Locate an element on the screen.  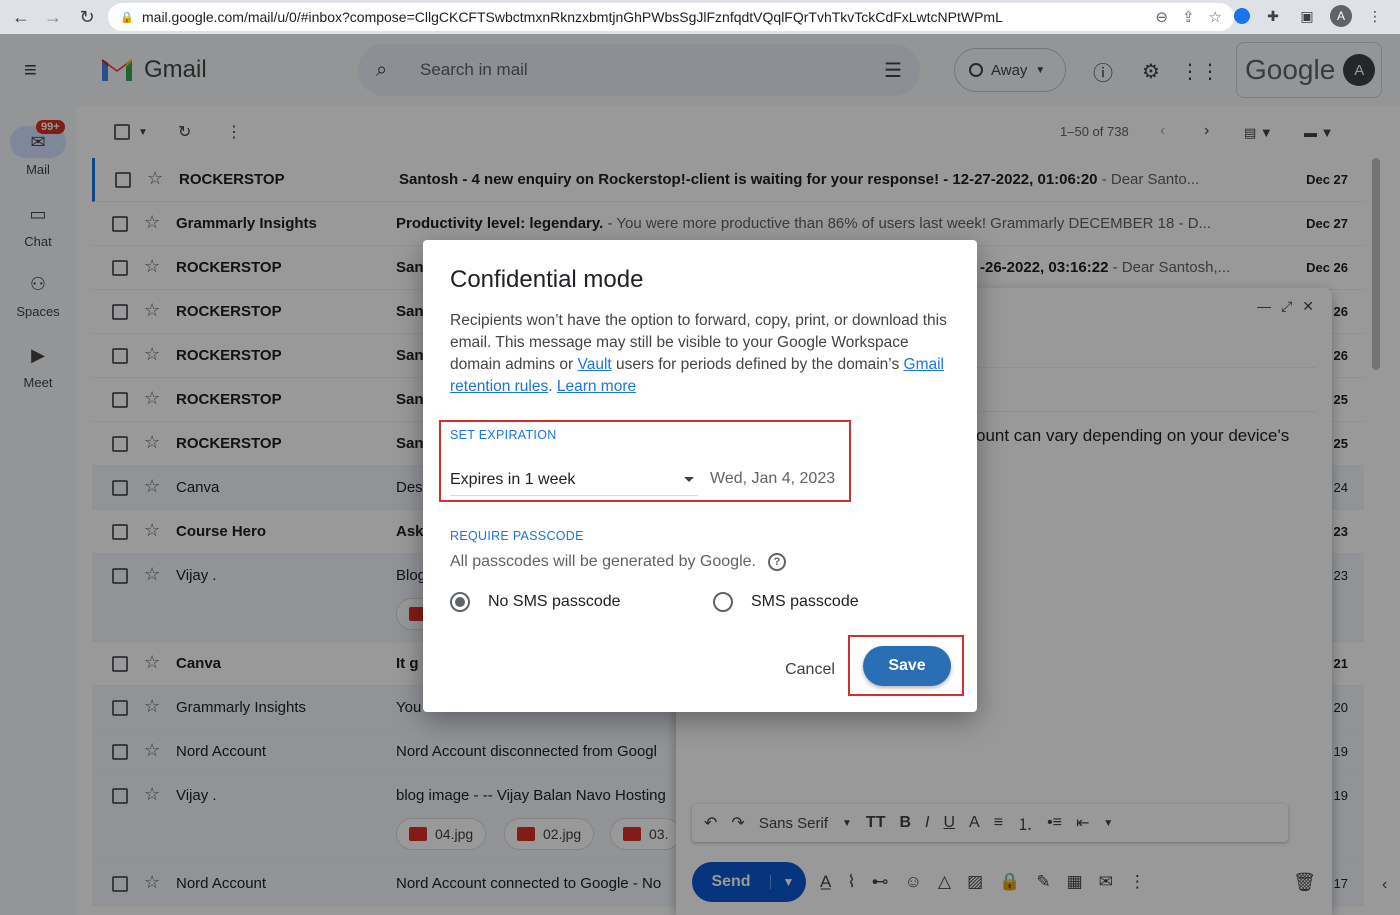
require-passcode-heading: REQUIRE PASSCODE is located at coordinates (517, 536).